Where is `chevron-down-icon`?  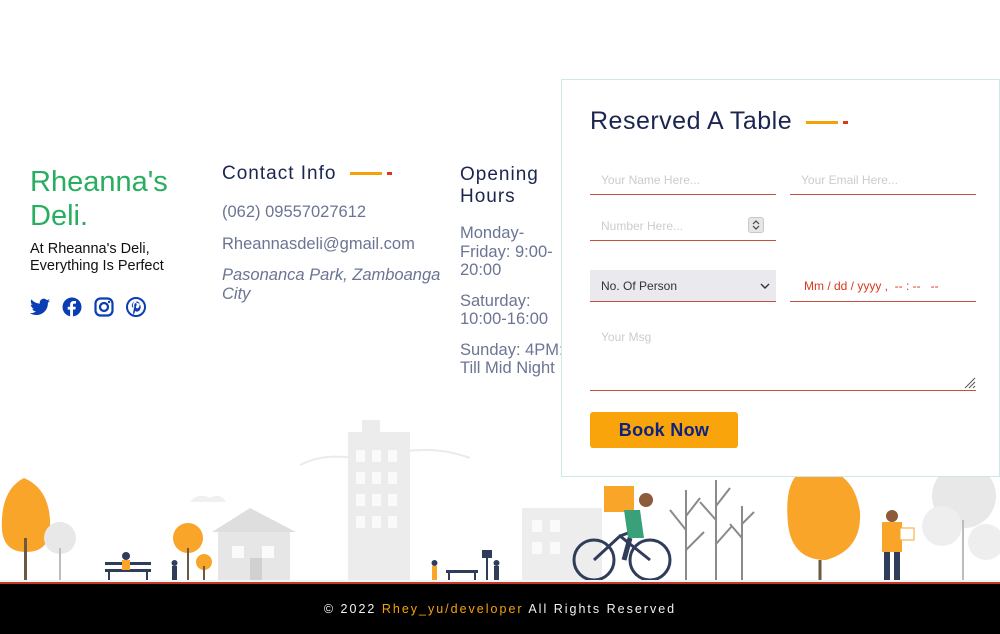 chevron-down-icon is located at coordinates (765, 292).